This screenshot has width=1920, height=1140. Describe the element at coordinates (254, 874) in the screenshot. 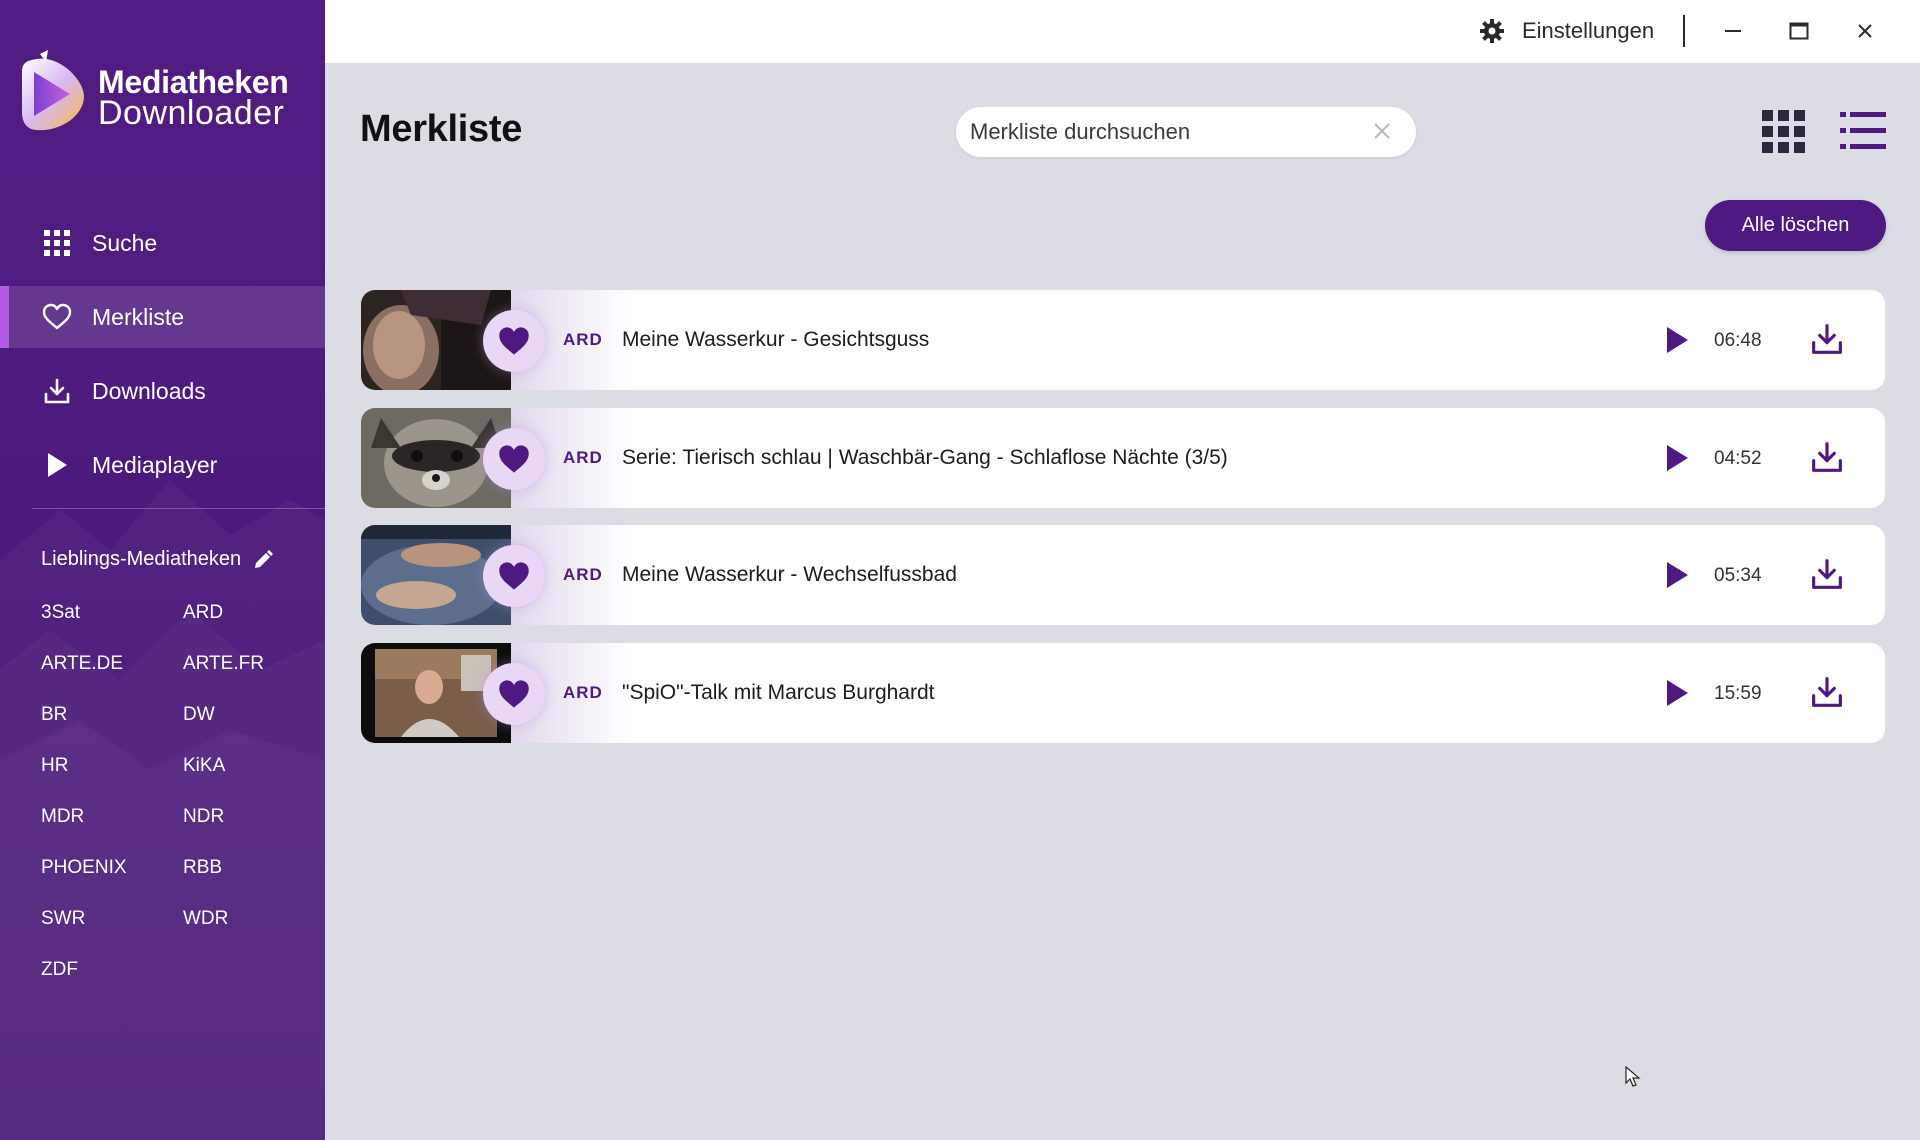

I see `favorite-item: RBB` at that location.